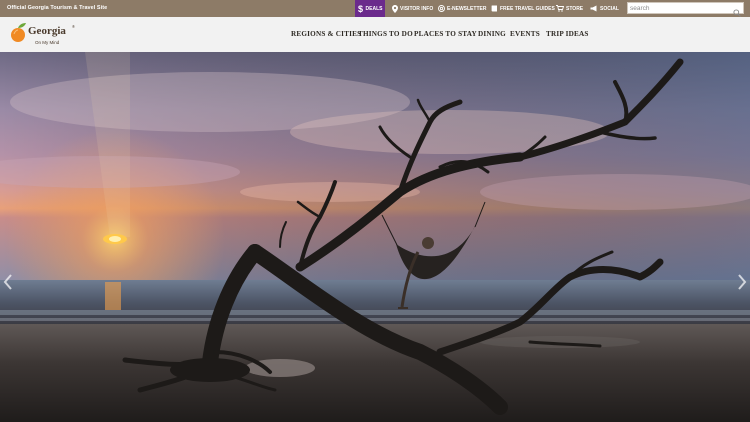  What do you see at coordinates (467, 8) in the screenshot?
I see `enewsletter-label: E-NEWSLETTER` at bounding box center [467, 8].